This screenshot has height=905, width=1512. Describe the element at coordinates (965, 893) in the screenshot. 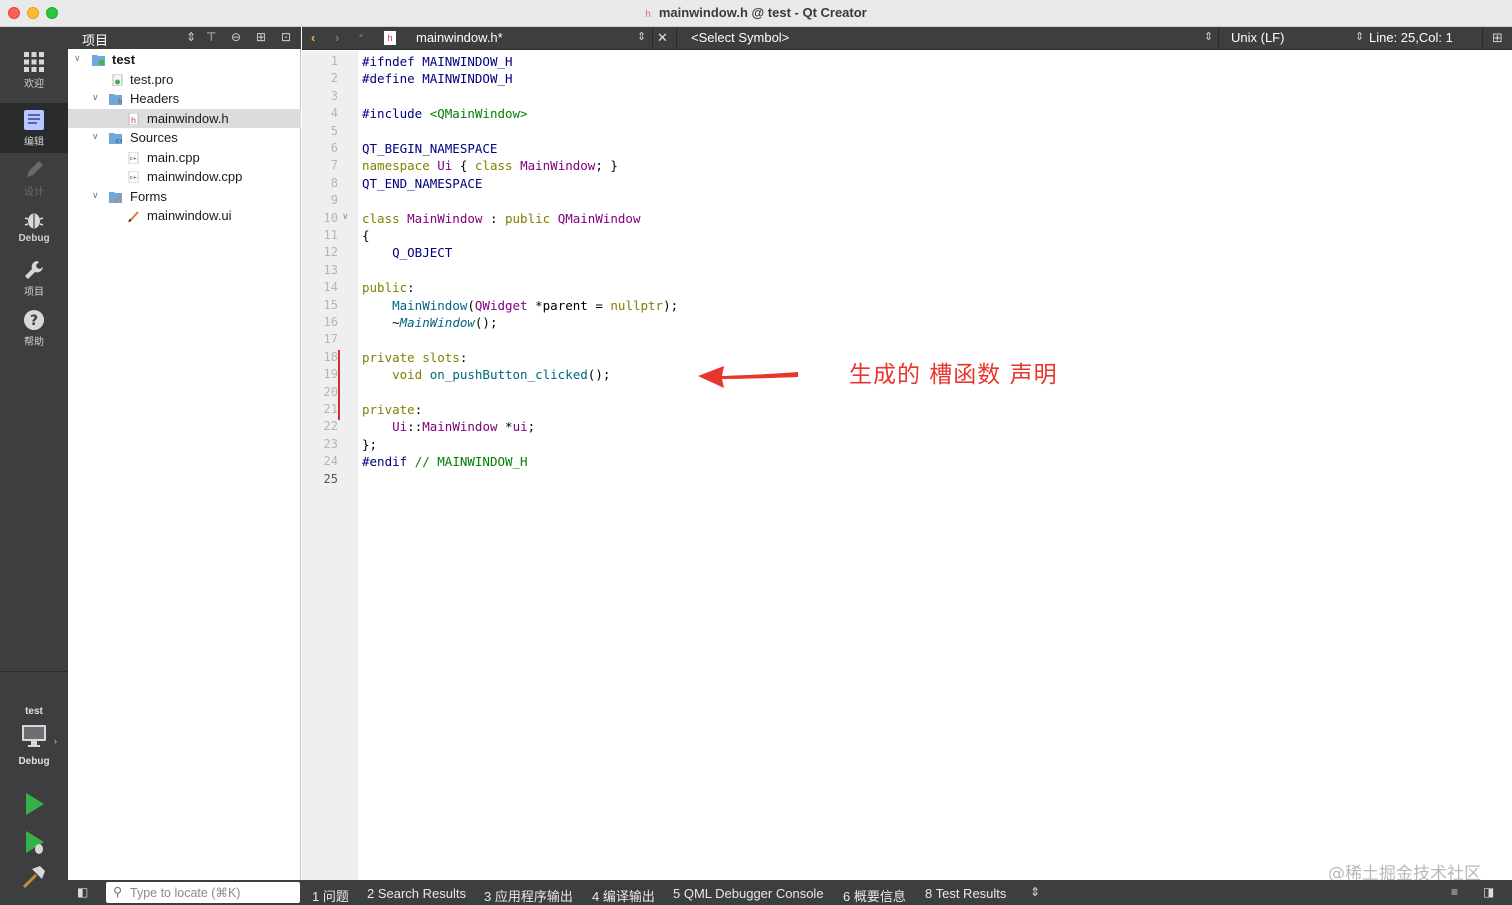

I see `pane-tab-test-results: 8 Test Results` at that location.